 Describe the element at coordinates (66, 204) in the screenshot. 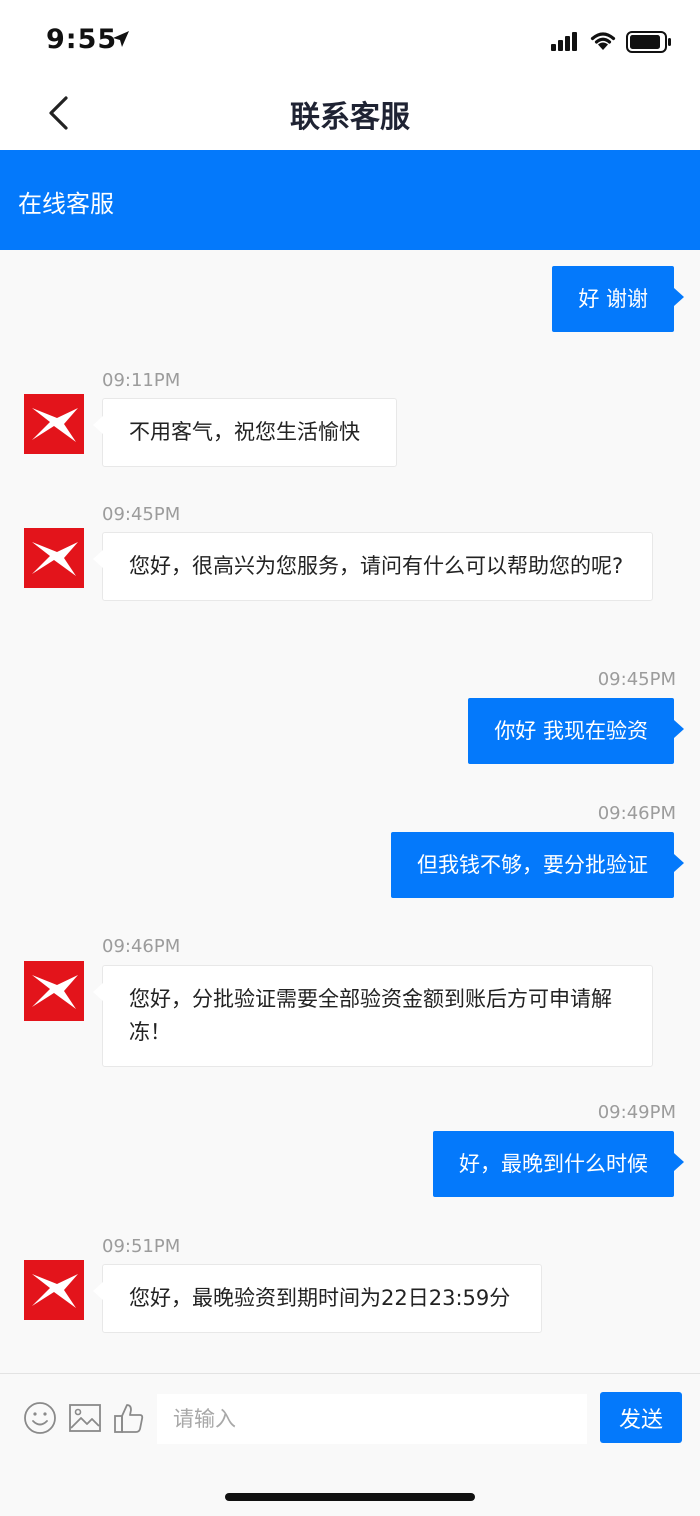

I see `online-service-label: 在线客服` at that location.